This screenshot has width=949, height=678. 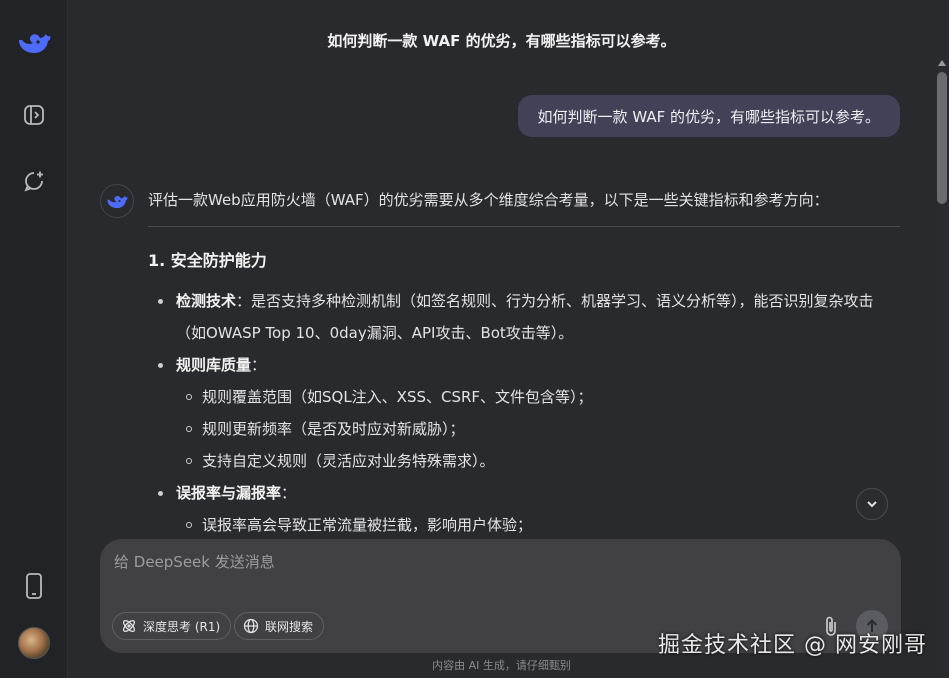 I want to click on list-item: 误报率与漏报率：, so click(x=524, y=493).